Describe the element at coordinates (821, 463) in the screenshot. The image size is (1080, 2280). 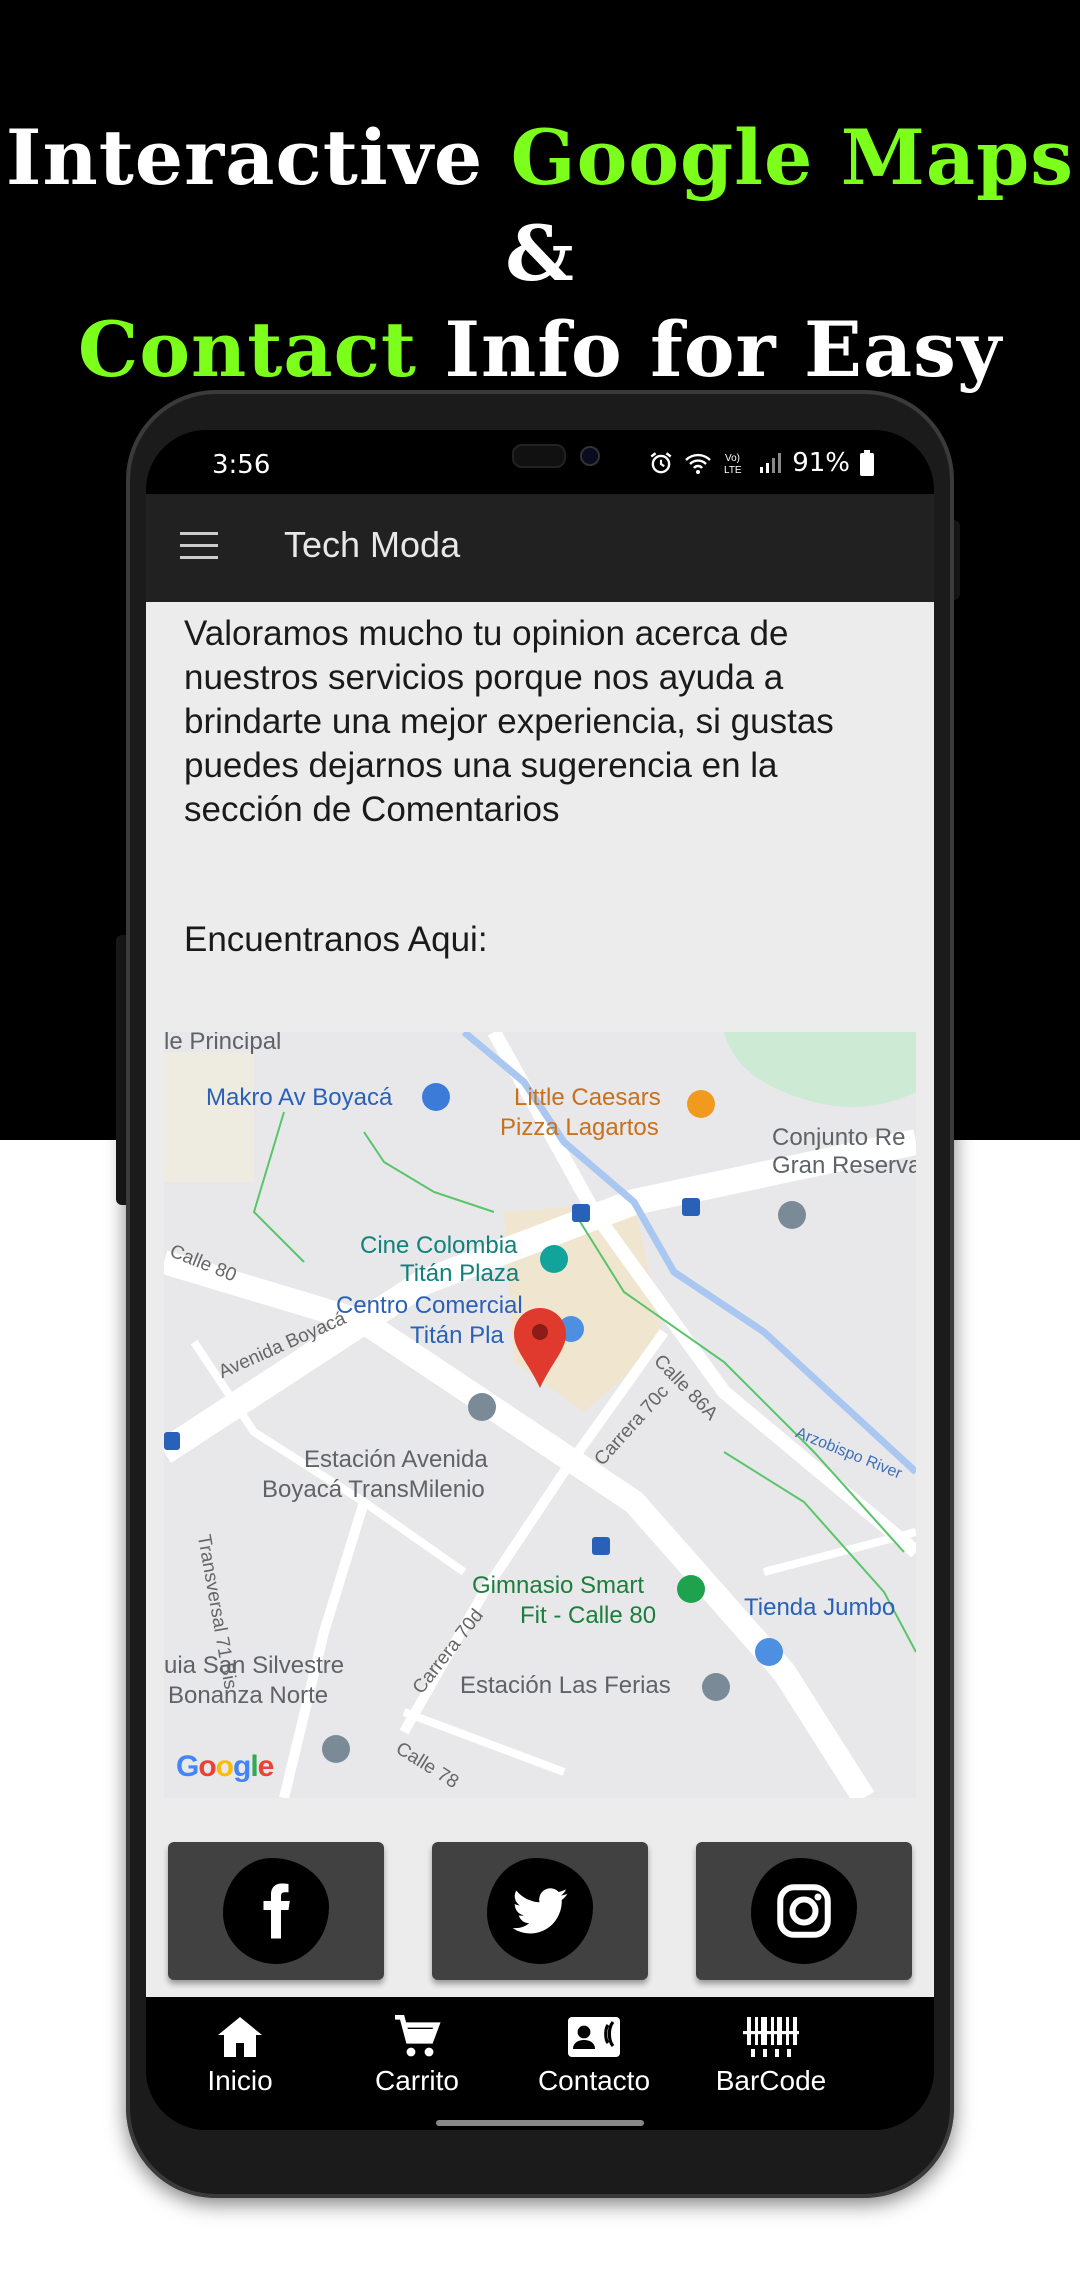
I see `battery-percent: 91%` at that location.